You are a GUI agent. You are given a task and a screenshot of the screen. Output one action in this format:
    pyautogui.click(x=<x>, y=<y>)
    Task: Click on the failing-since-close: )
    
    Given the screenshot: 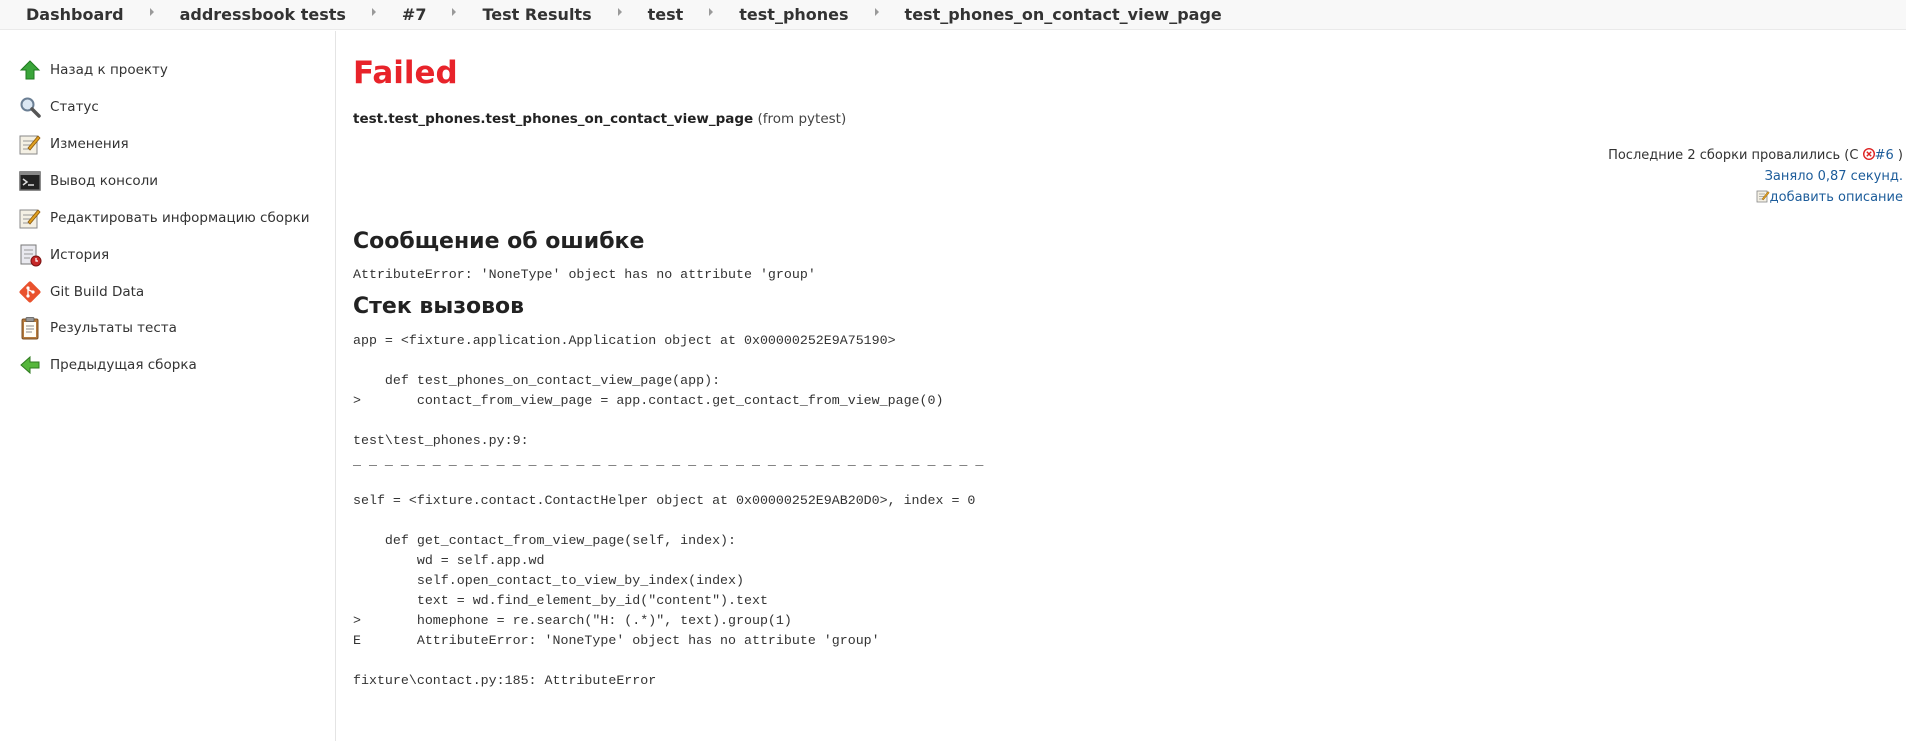 What is the action you would take?
    pyautogui.click(x=1900, y=155)
    